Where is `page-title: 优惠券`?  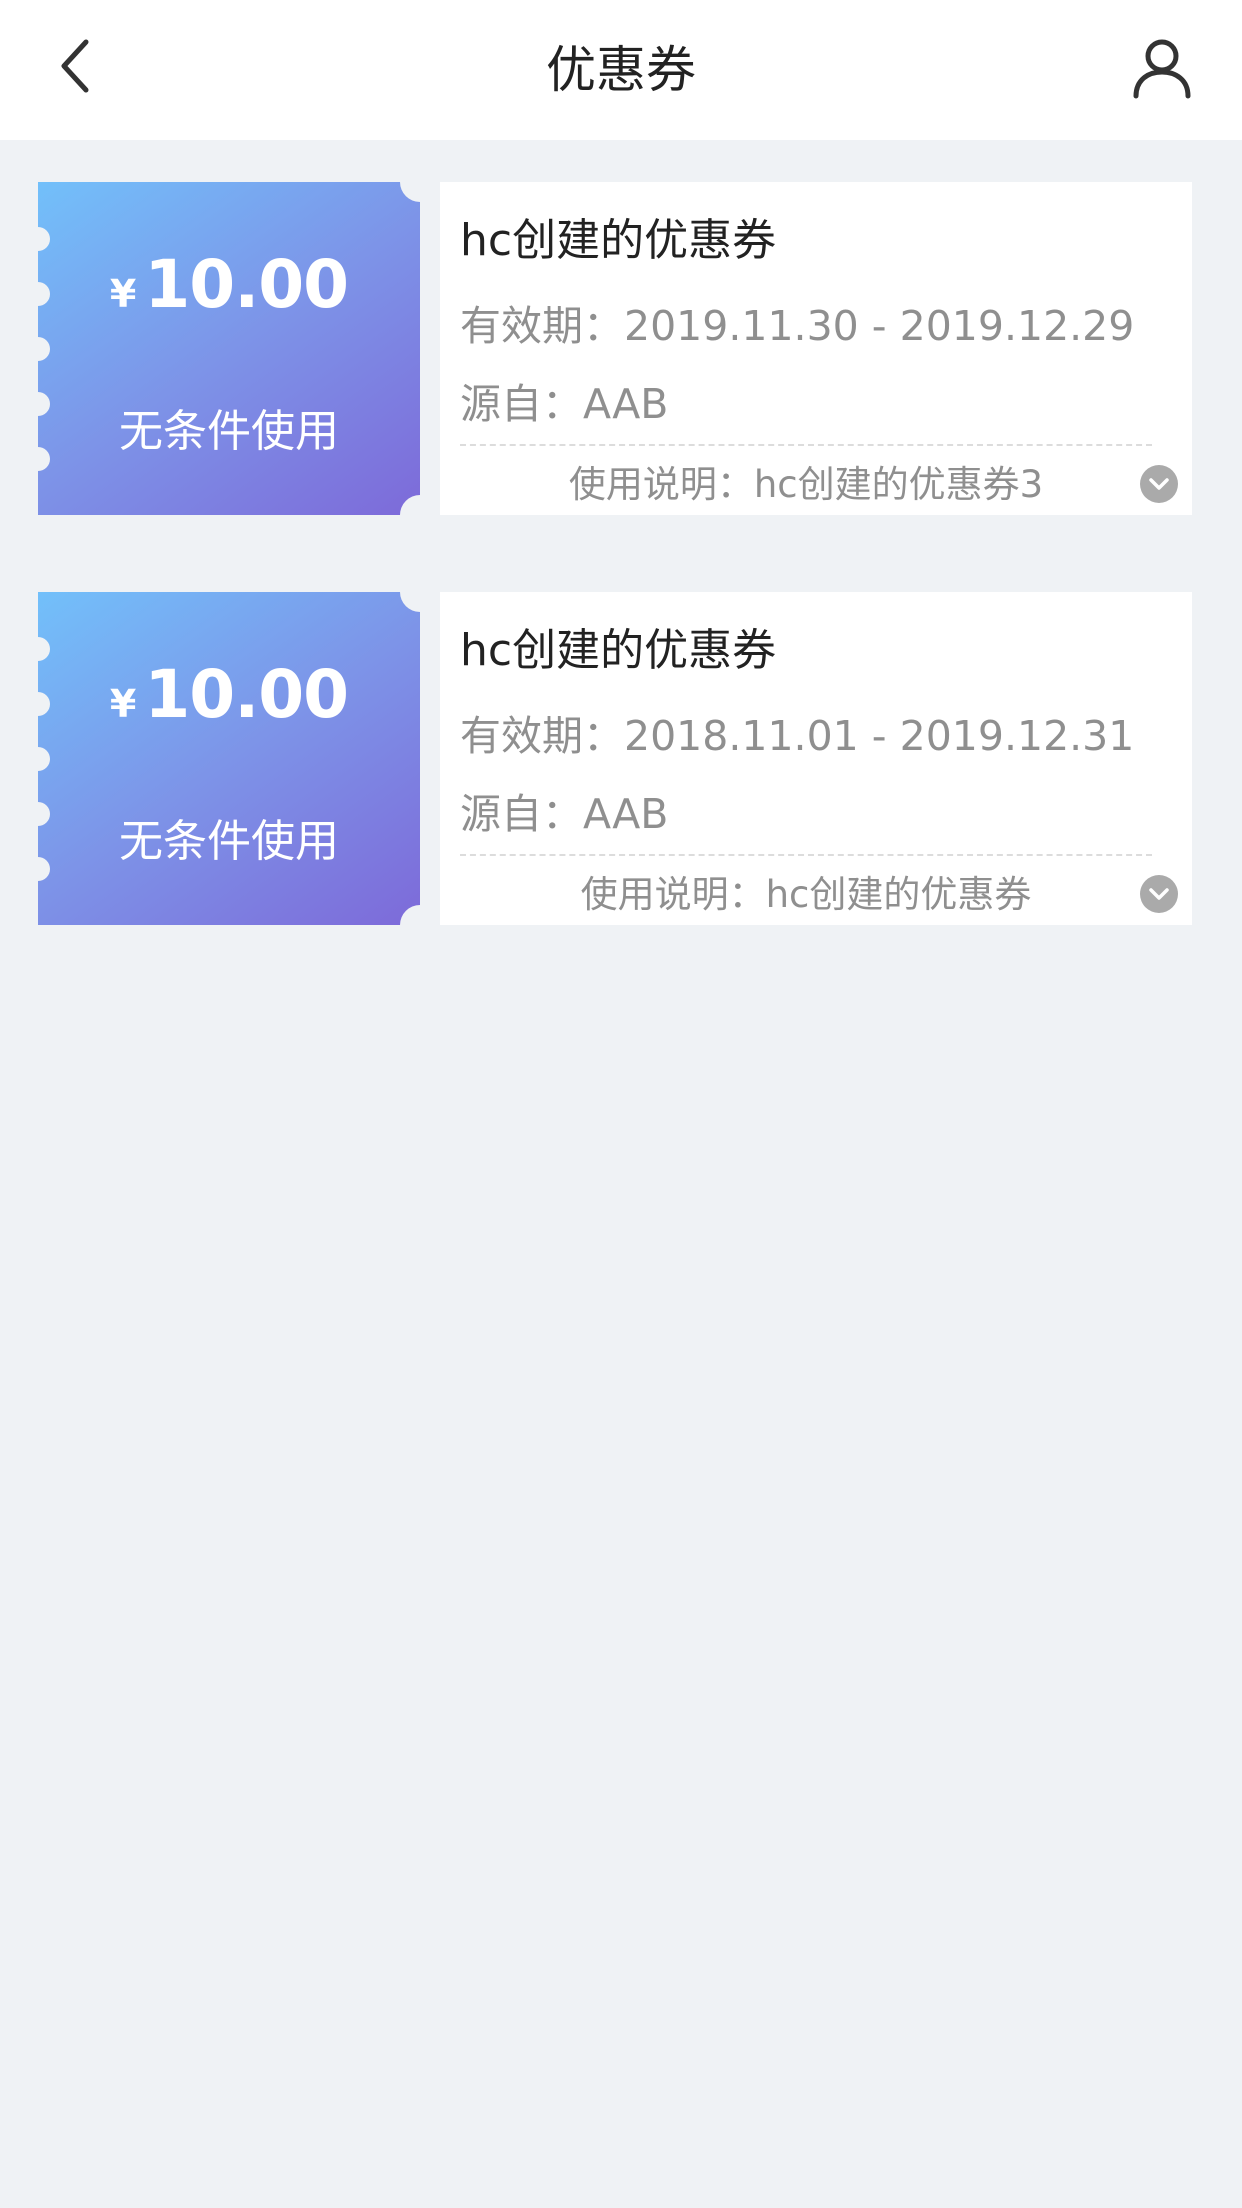
page-title: 优惠券 is located at coordinates (621, 70).